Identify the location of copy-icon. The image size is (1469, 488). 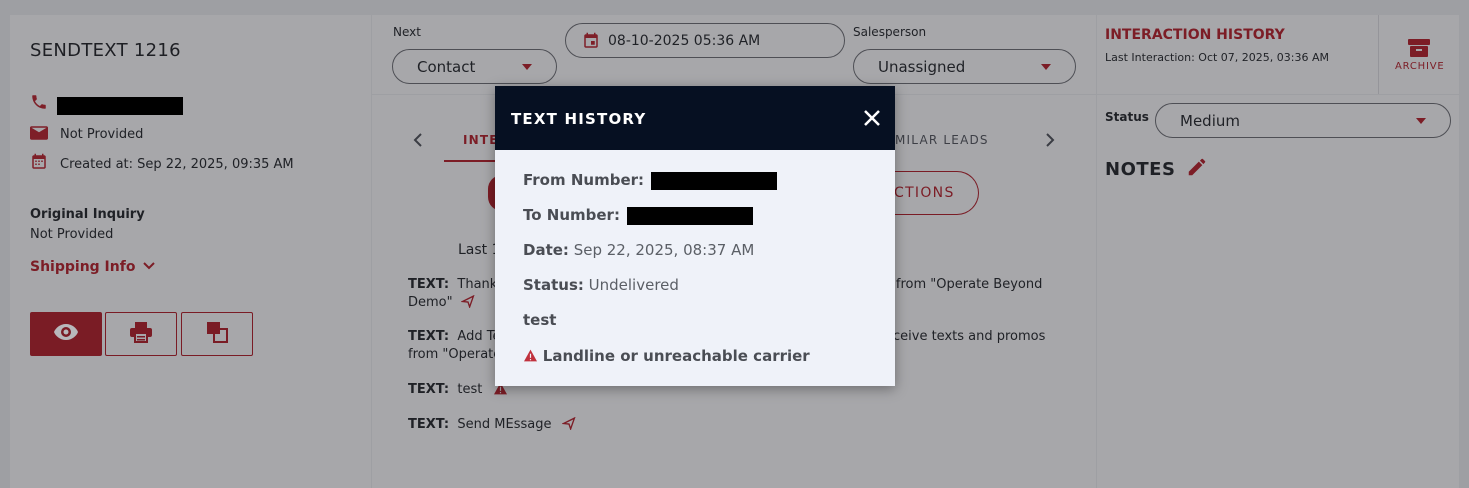
(217, 334).